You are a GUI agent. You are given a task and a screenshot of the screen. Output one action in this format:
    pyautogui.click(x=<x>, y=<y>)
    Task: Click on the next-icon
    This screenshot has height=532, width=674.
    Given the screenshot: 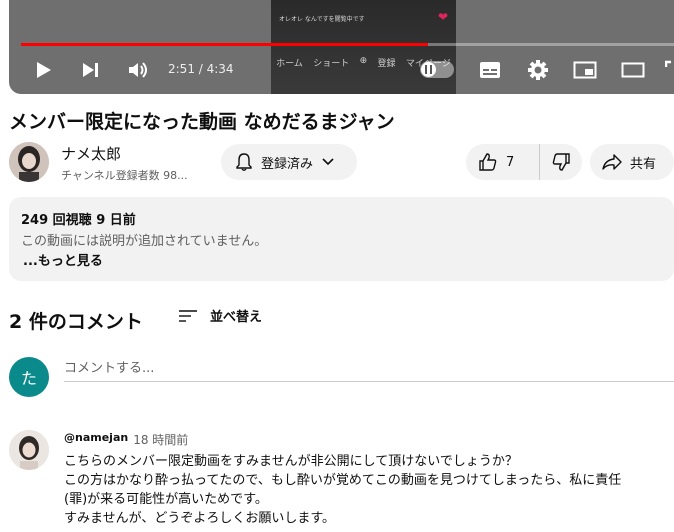 What is the action you would take?
    pyautogui.click(x=90, y=70)
    